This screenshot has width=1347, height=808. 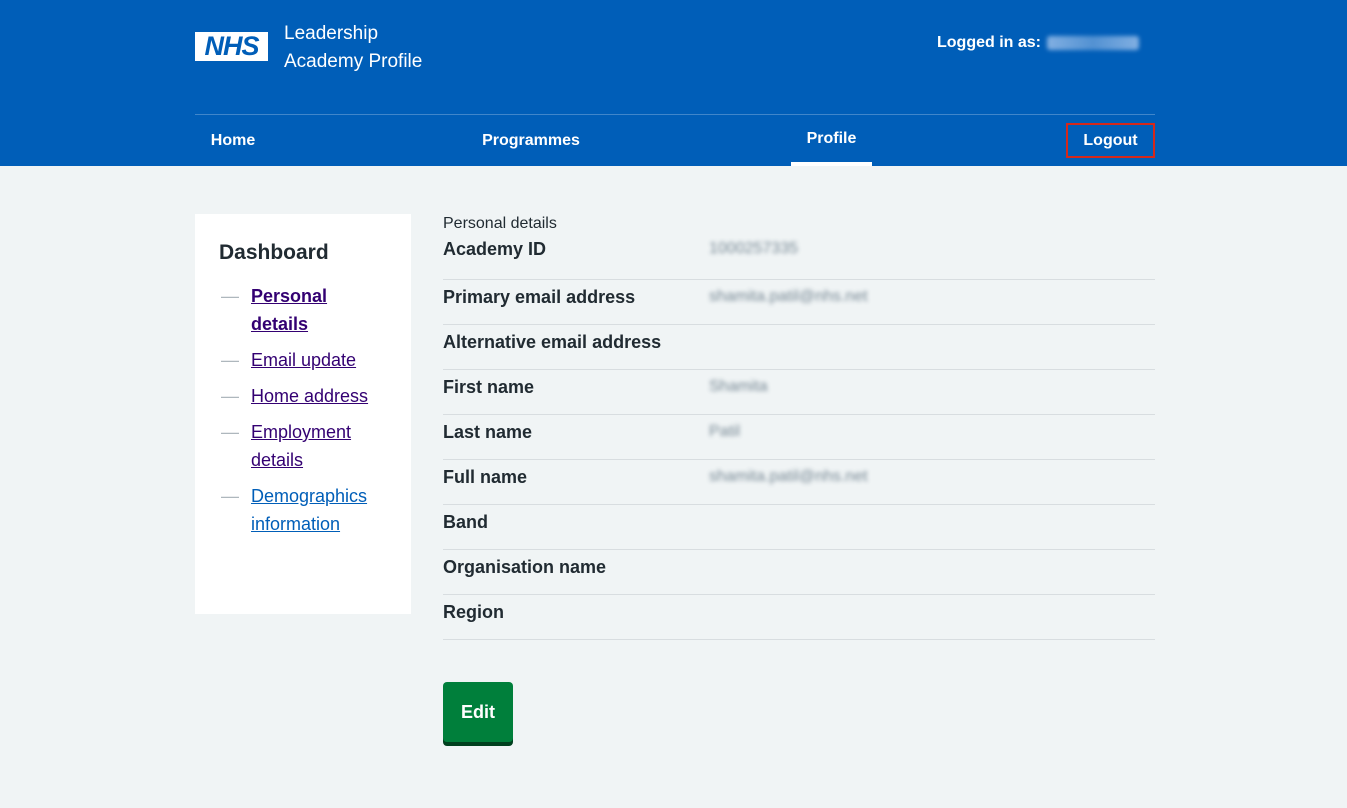 What do you see at coordinates (289, 296) in the screenshot?
I see `sidebar-link-line: Personal` at bounding box center [289, 296].